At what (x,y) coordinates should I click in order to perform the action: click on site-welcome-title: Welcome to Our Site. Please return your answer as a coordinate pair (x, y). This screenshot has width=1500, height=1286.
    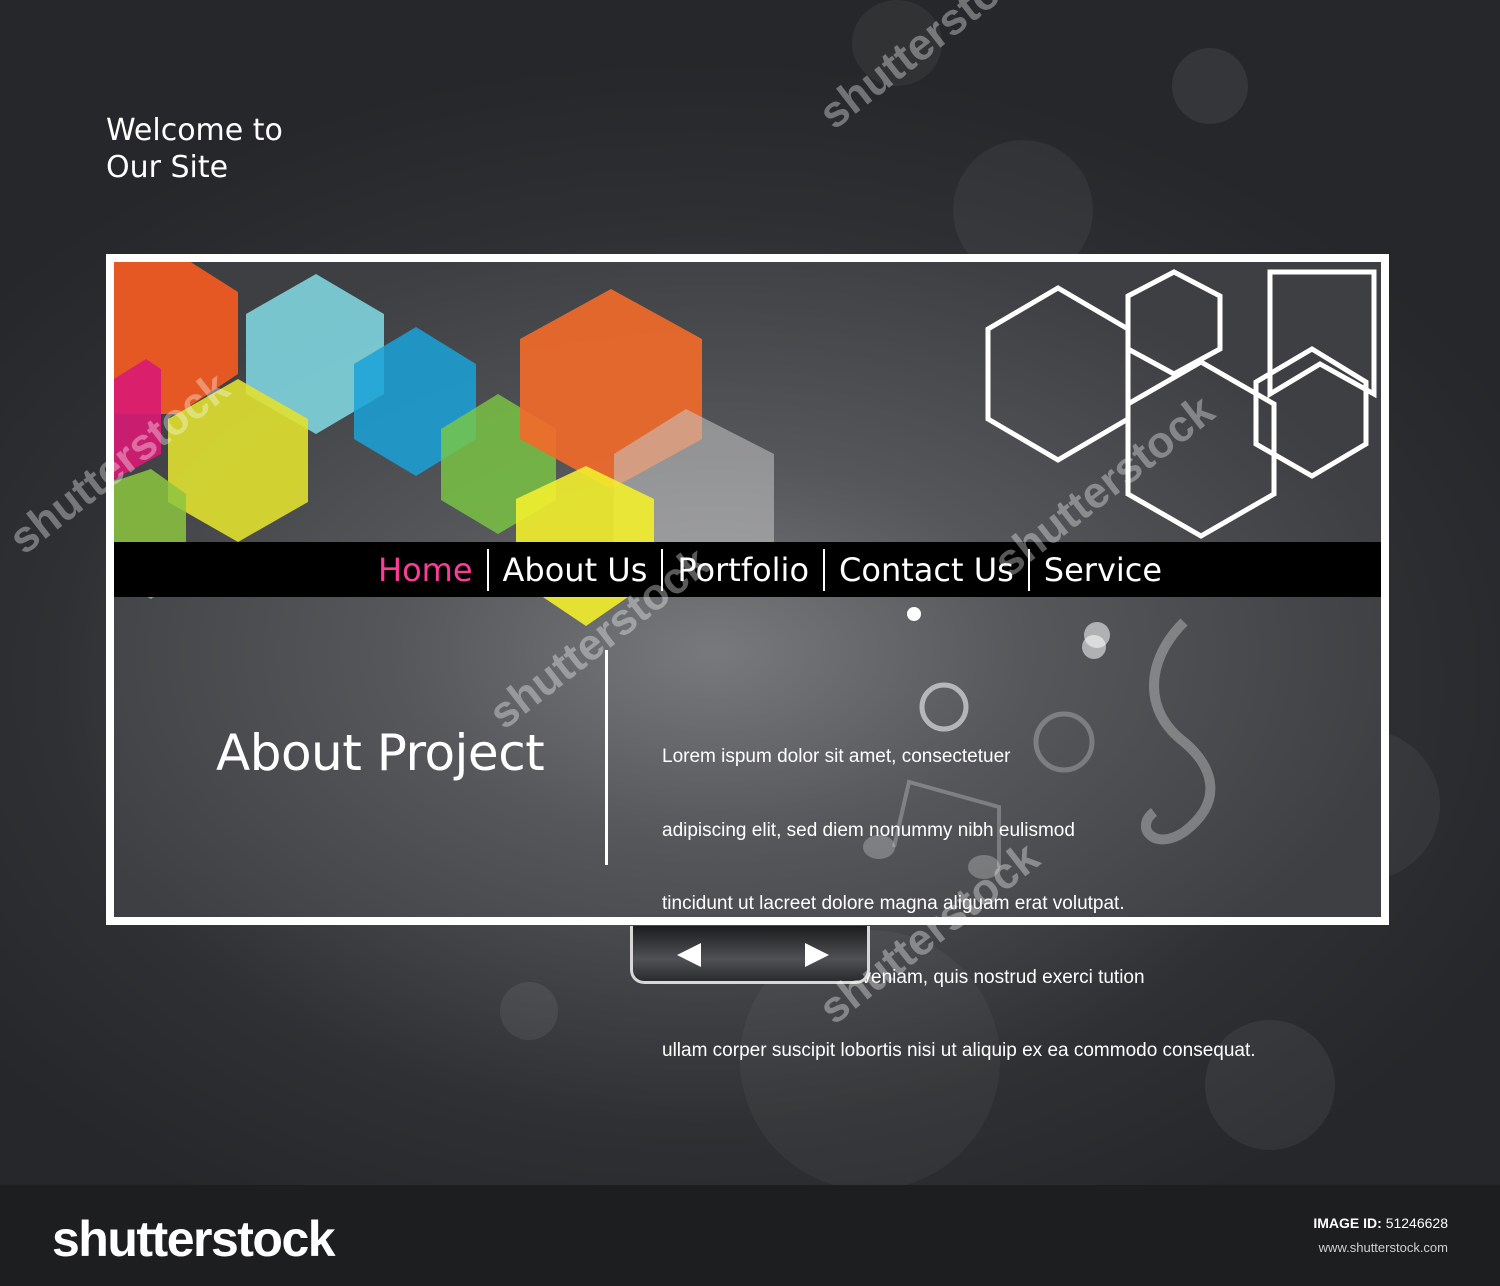
    Looking at the image, I should click on (194, 149).